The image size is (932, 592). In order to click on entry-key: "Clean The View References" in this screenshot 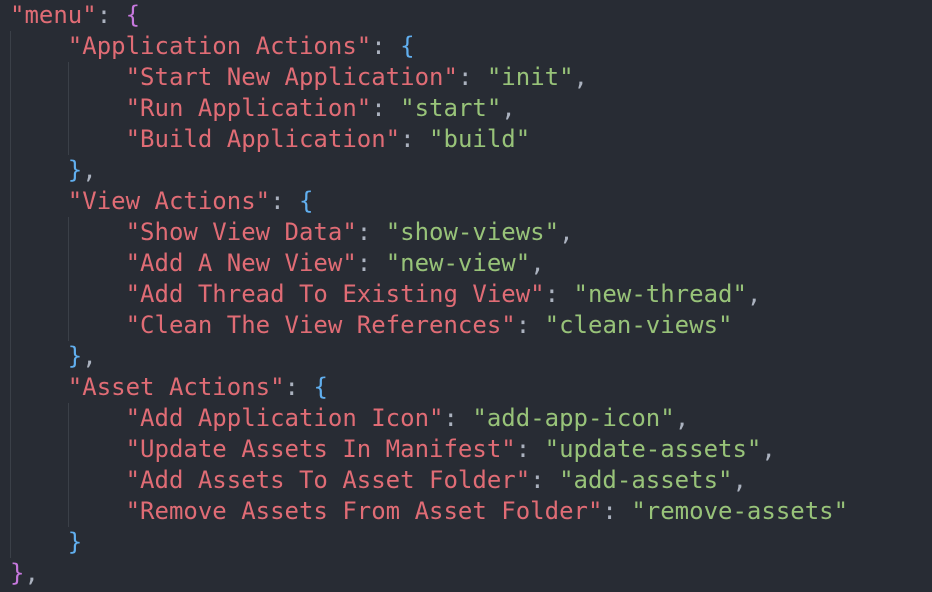, I will do `click(320, 325)`.